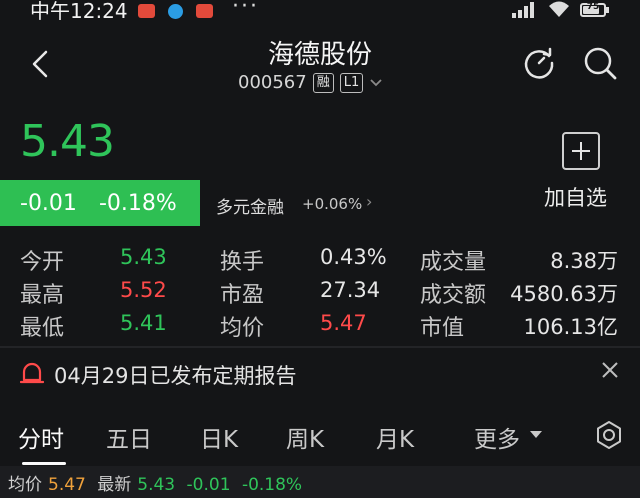  I want to click on settings-icon, so click(609, 435).